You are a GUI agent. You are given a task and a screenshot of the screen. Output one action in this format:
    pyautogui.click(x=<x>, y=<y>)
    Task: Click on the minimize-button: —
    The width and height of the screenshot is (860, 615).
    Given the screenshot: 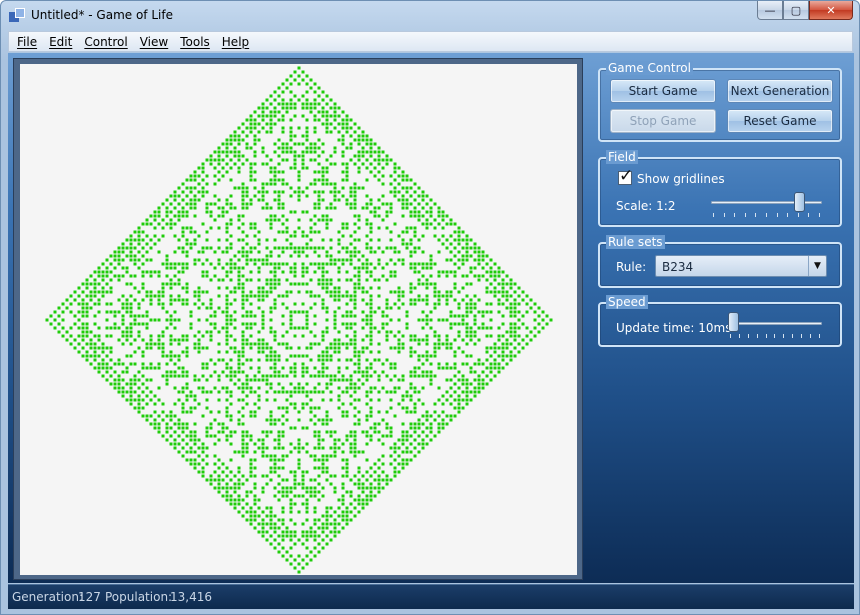 What is the action you would take?
    pyautogui.click(x=770, y=10)
    